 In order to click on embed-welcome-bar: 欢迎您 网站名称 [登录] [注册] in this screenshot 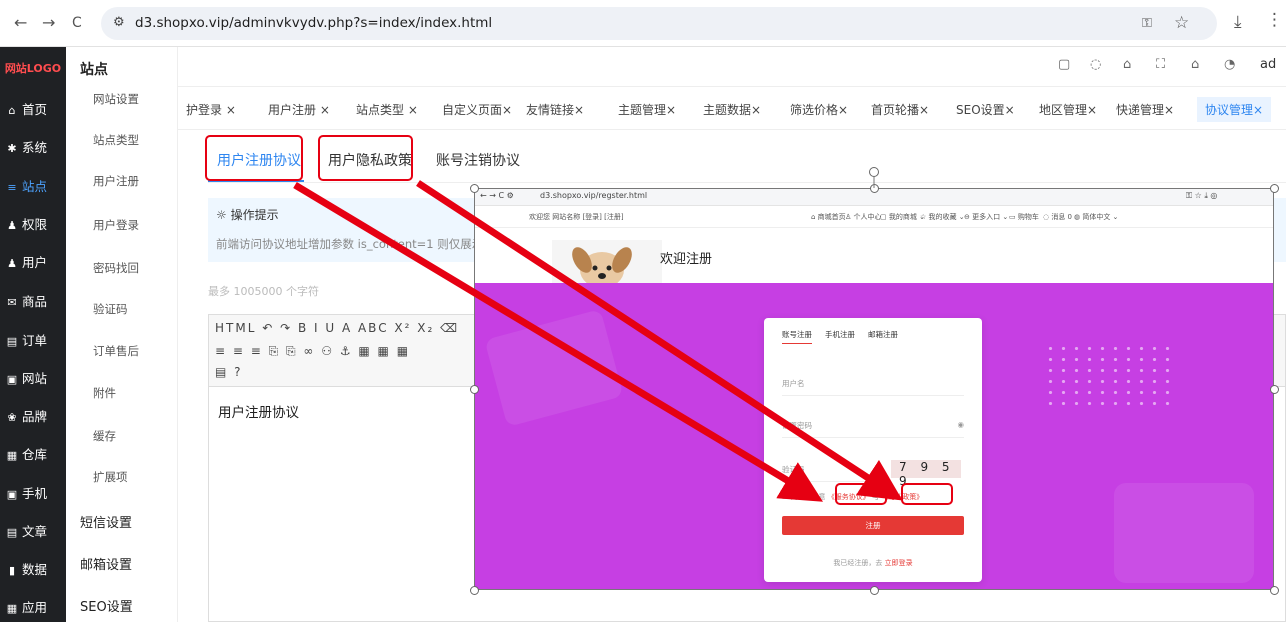, I will do `click(576, 217)`.